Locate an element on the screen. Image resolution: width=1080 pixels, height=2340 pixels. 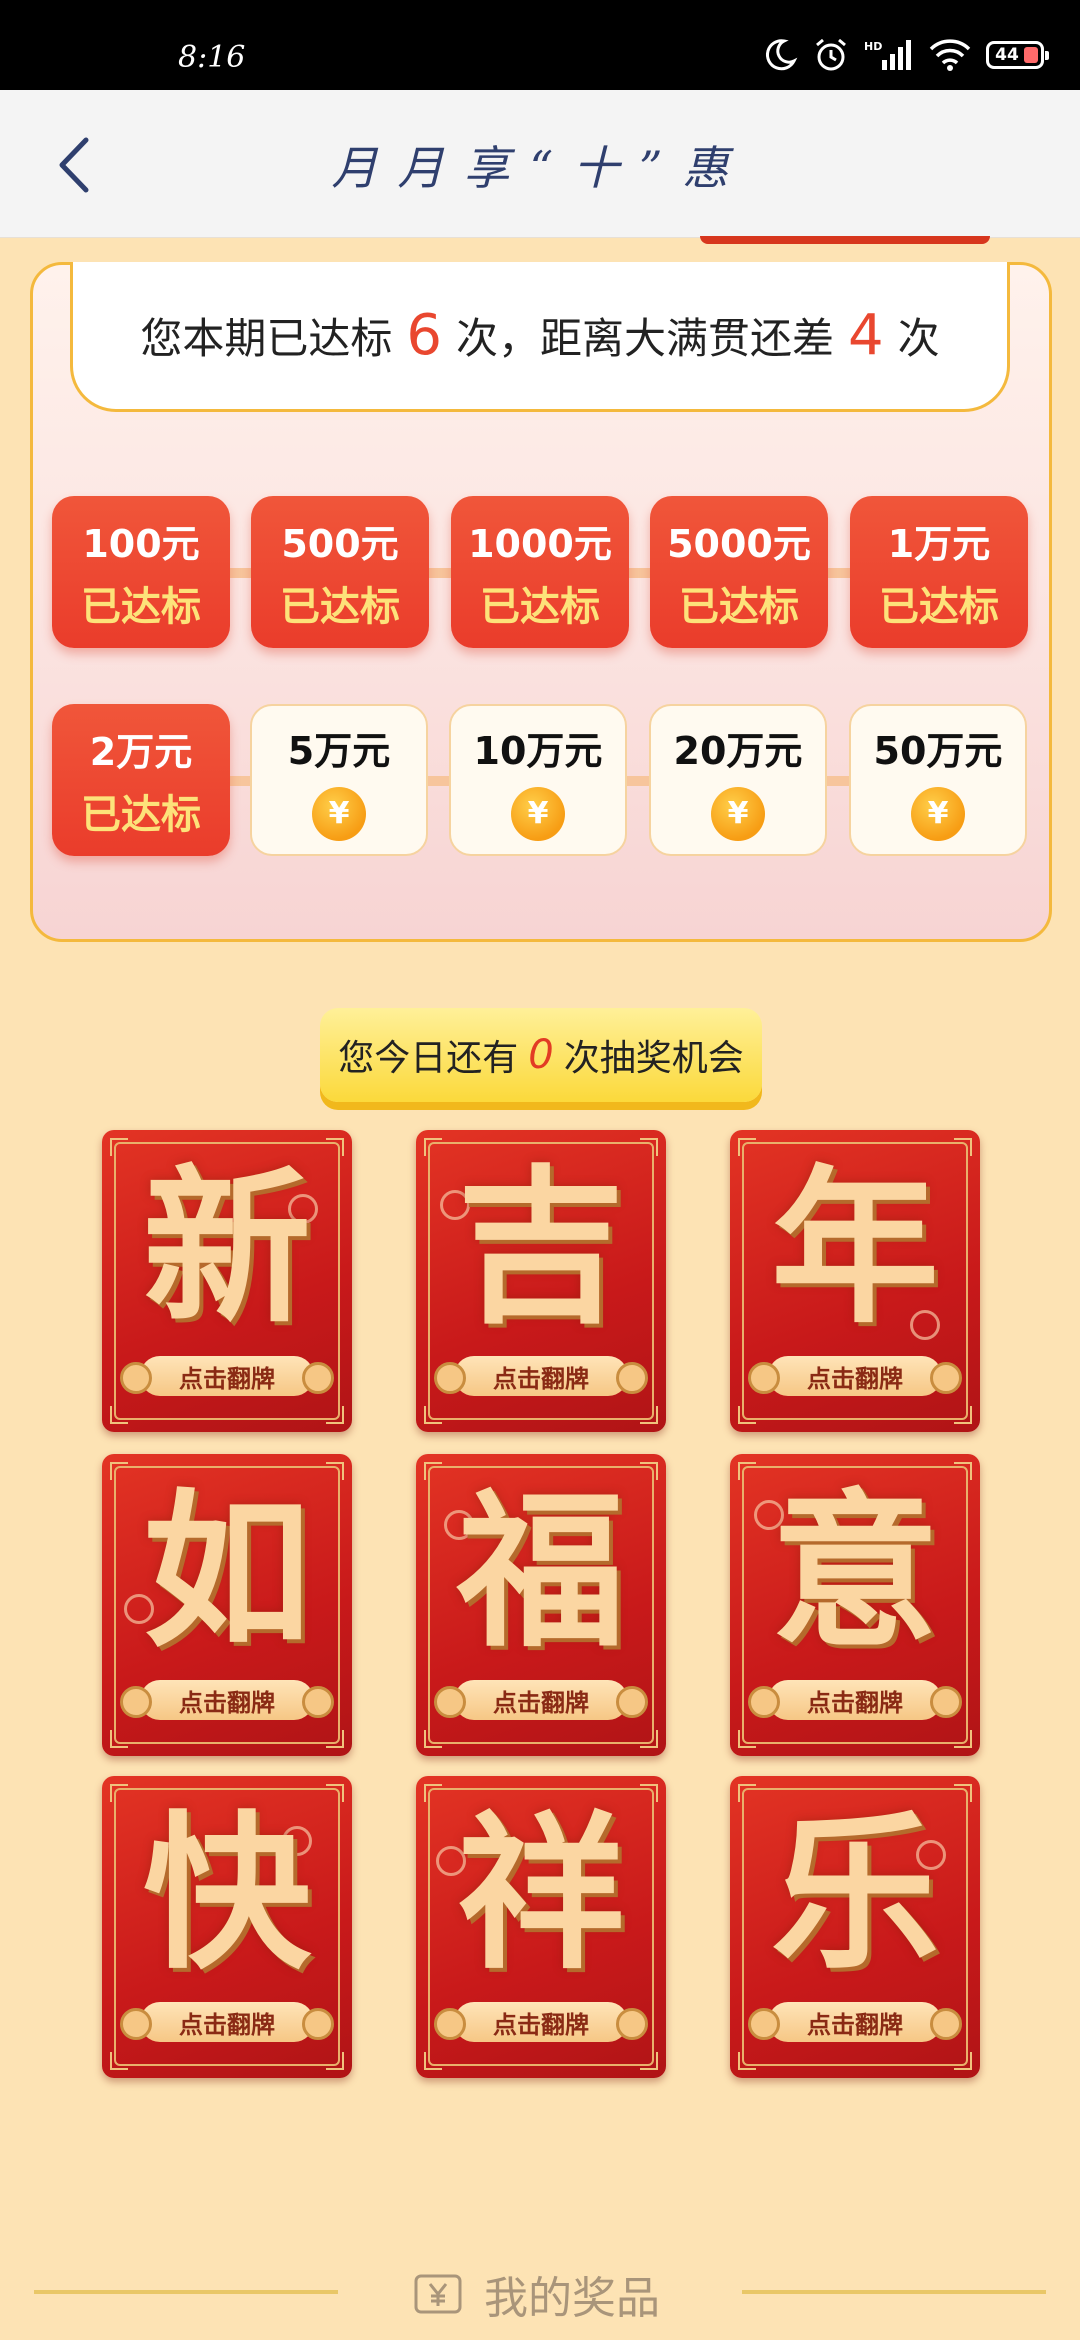
my-prizes-link: 我的奖品 is located at coordinates (536, 2294).